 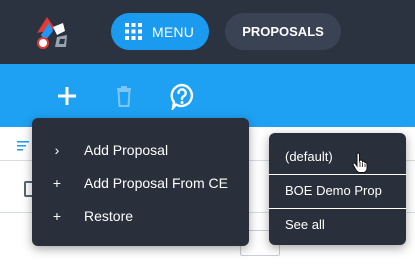 I want to click on hand-pointer-icon, so click(x=360, y=162).